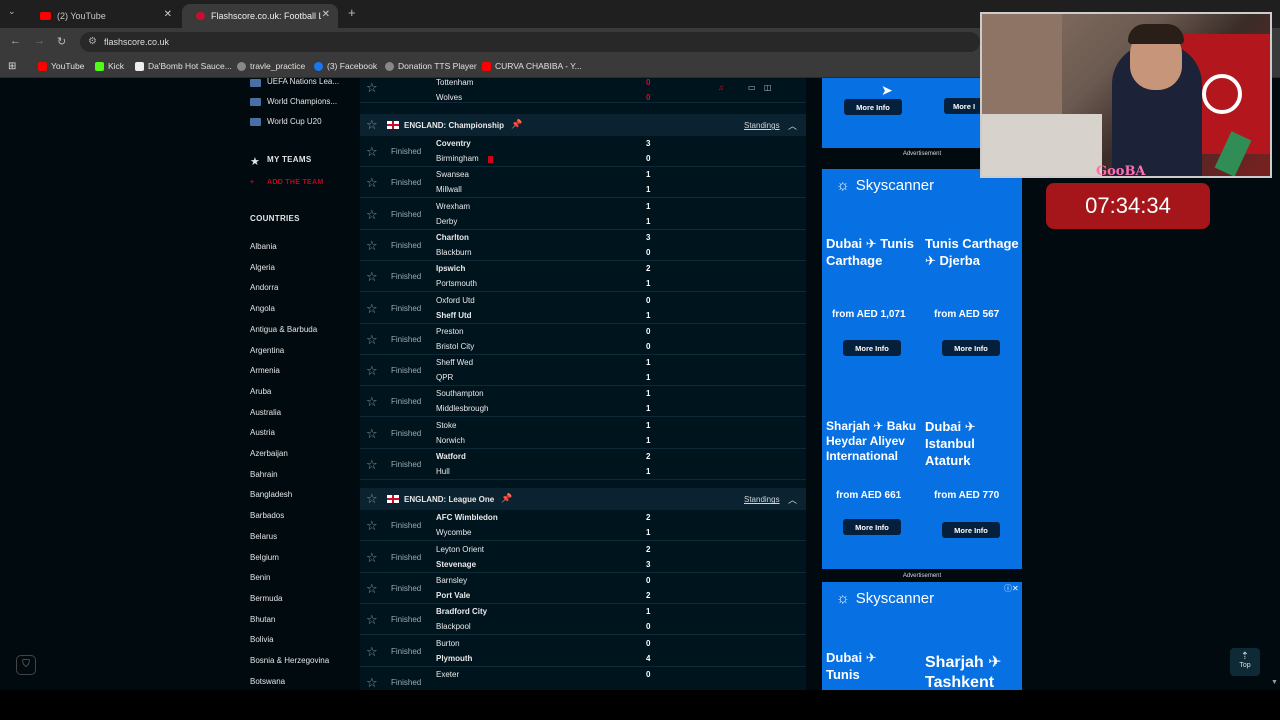 Image resolution: width=1280 pixels, height=720 pixels. Describe the element at coordinates (269, 453) in the screenshot. I see `country-link: Azerbaijan` at that location.